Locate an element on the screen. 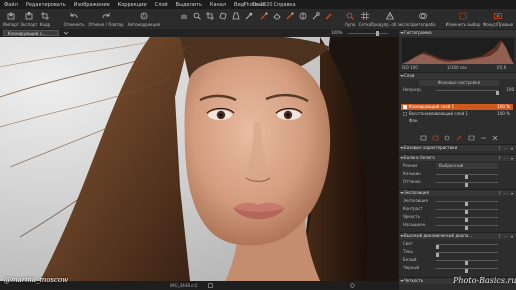  export-button: Экспорт is located at coordinates (29, 19).